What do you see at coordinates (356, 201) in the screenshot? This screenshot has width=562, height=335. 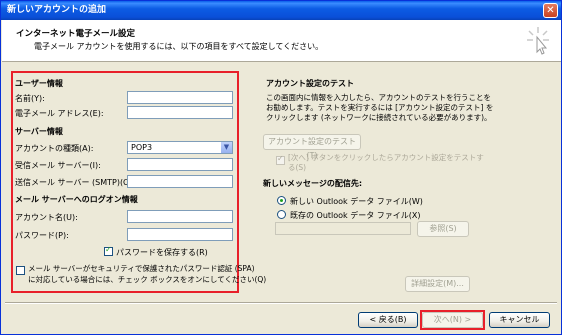 I see `new-data-file-label: 新しい Outlook データ ファイル(W)` at bounding box center [356, 201].